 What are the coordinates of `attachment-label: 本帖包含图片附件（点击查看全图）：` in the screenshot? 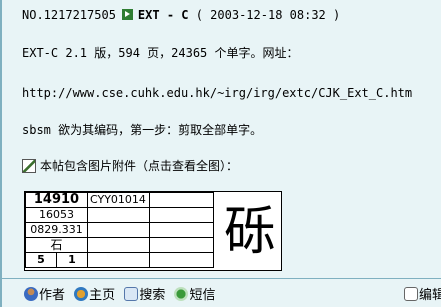 It's located at (139, 166).